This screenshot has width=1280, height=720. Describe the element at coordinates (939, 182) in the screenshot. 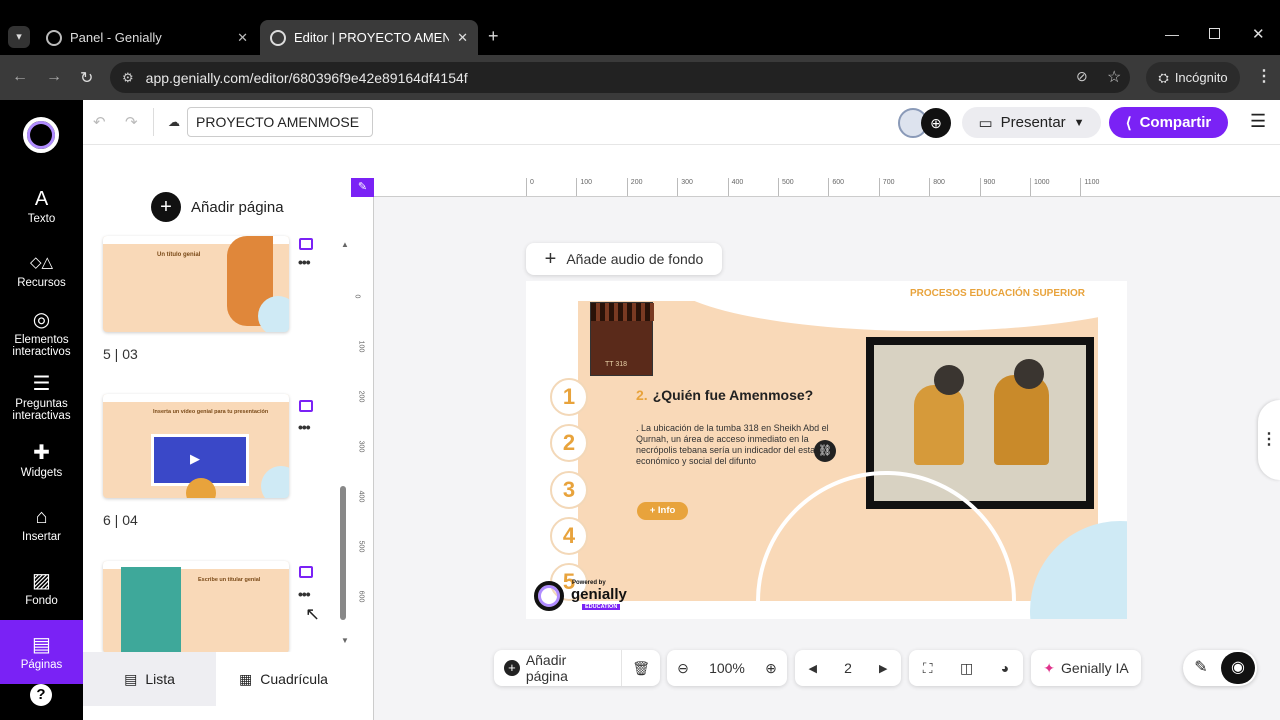

I see `ruler-tick: 800` at that location.